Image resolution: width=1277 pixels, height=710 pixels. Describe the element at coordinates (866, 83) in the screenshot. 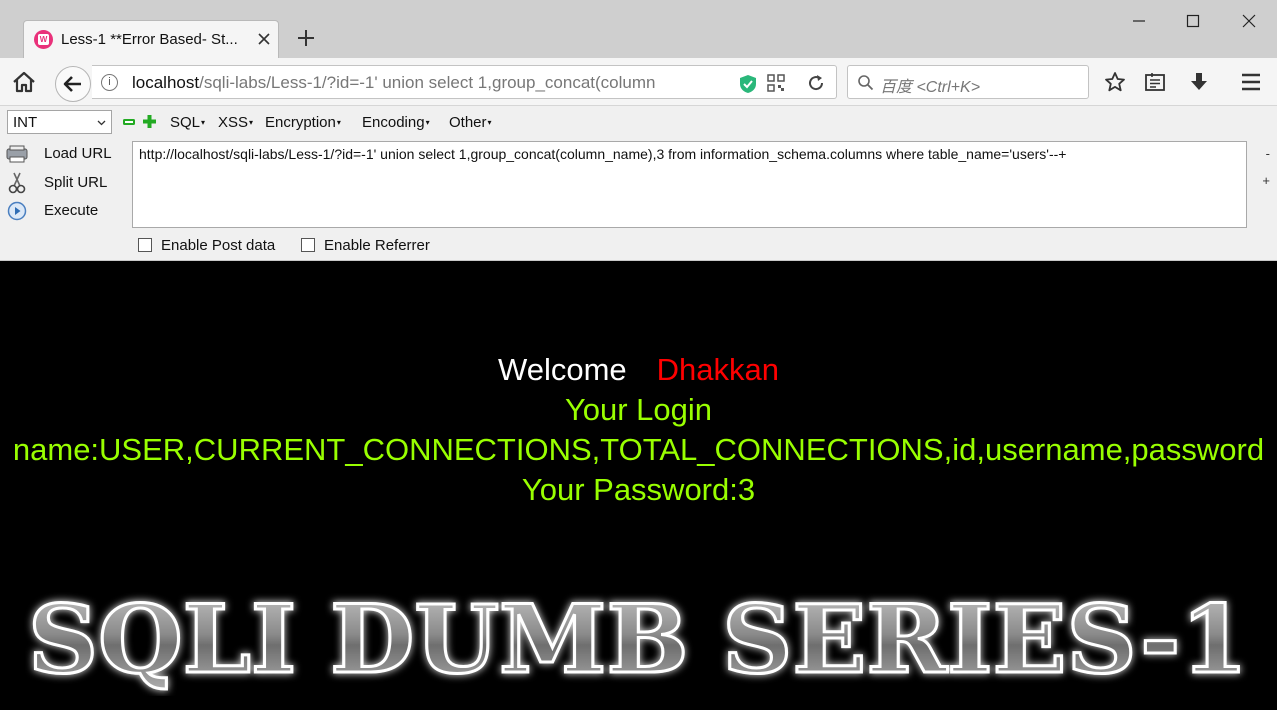

I see `search-icon` at that location.